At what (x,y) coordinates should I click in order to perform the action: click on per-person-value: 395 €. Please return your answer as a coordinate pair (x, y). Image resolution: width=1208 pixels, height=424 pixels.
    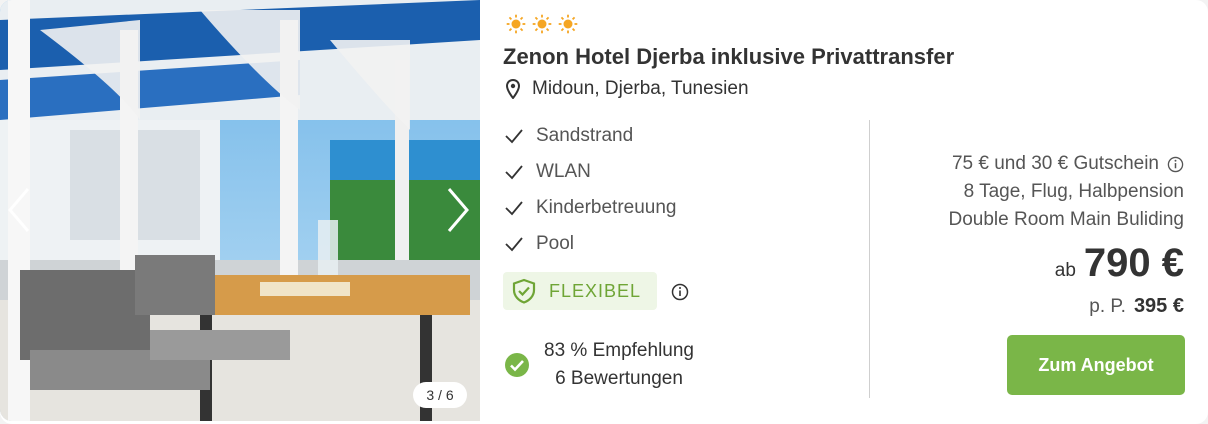
    Looking at the image, I should click on (1158, 306).